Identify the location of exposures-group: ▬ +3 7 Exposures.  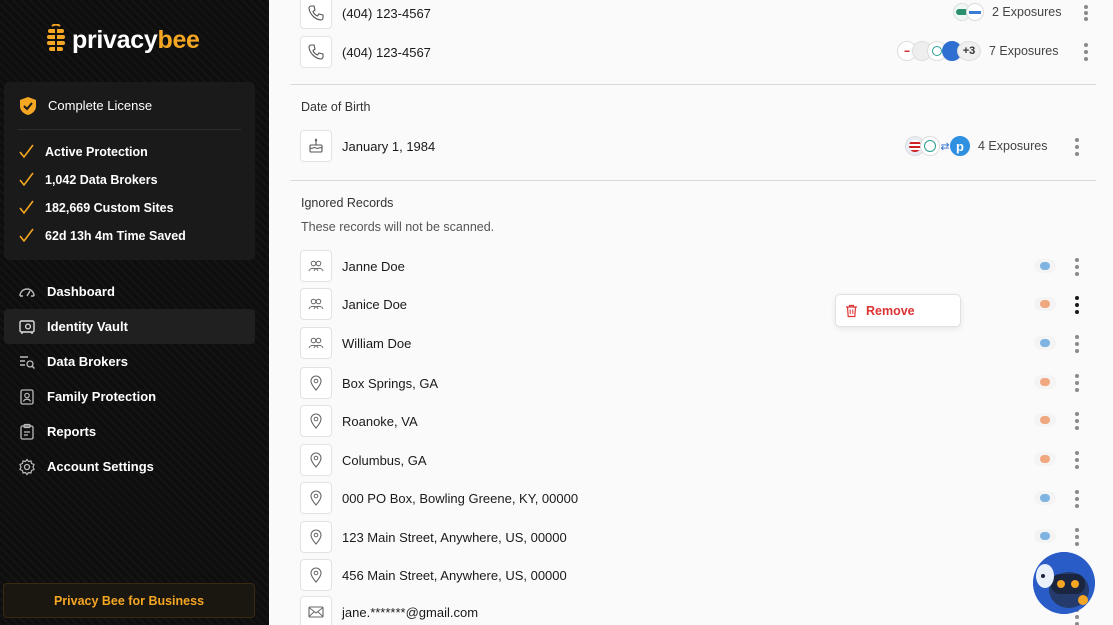
(977, 51).